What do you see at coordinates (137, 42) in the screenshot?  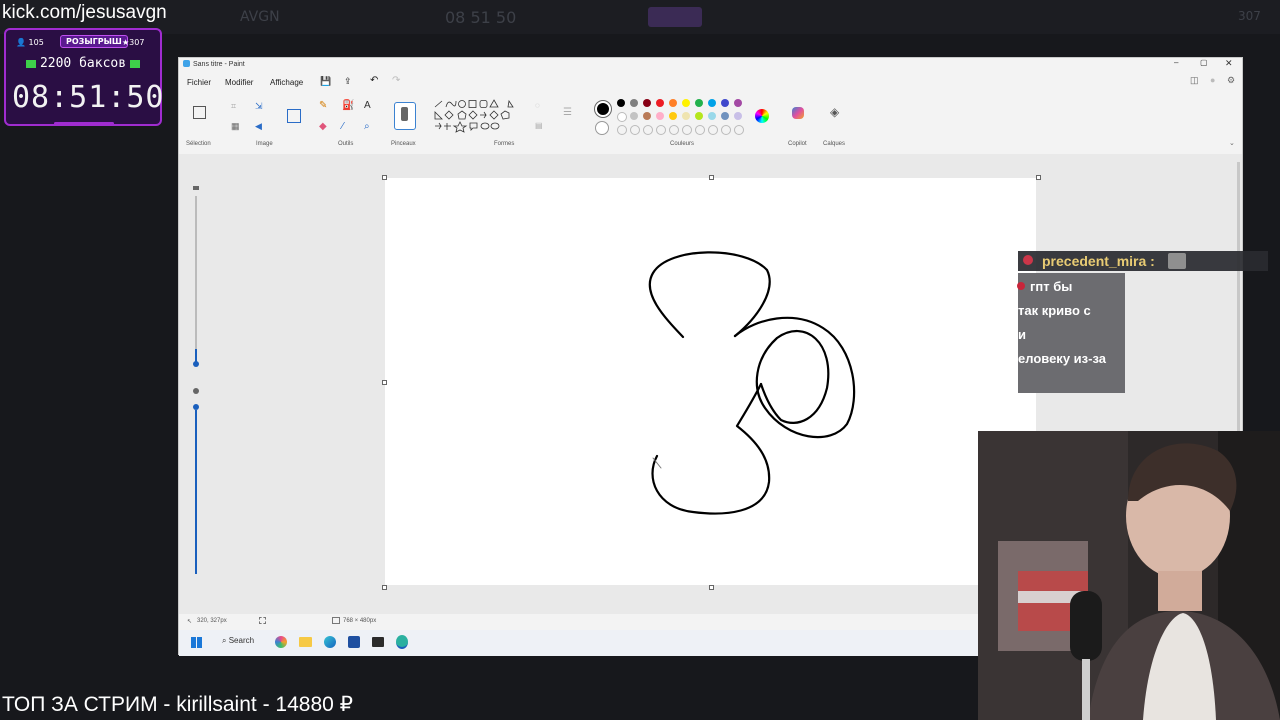 I see `stars-value: 307` at bounding box center [137, 42].